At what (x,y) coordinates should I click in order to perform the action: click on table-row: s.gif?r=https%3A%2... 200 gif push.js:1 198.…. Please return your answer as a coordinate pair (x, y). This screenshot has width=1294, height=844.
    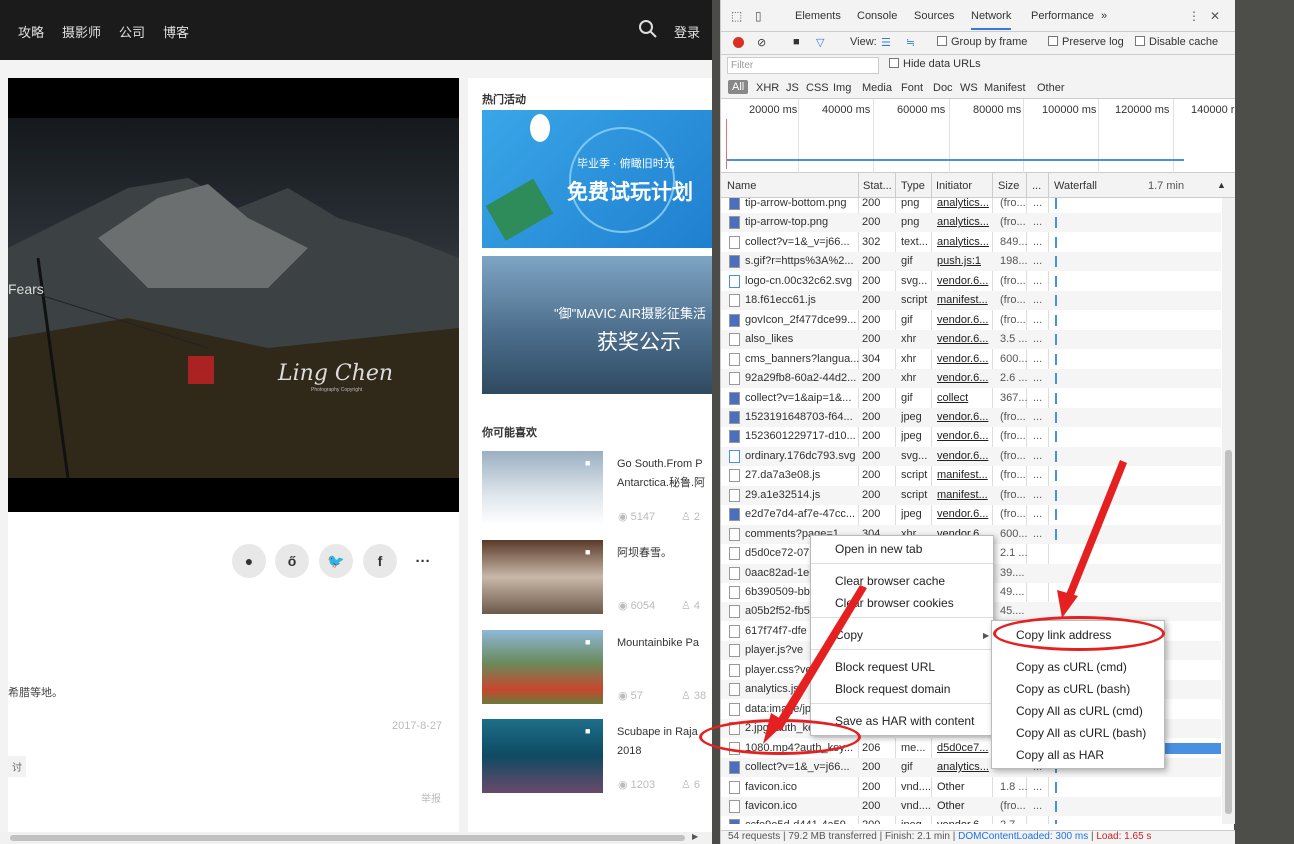
    Looking at the image, I should click on (971, 262).